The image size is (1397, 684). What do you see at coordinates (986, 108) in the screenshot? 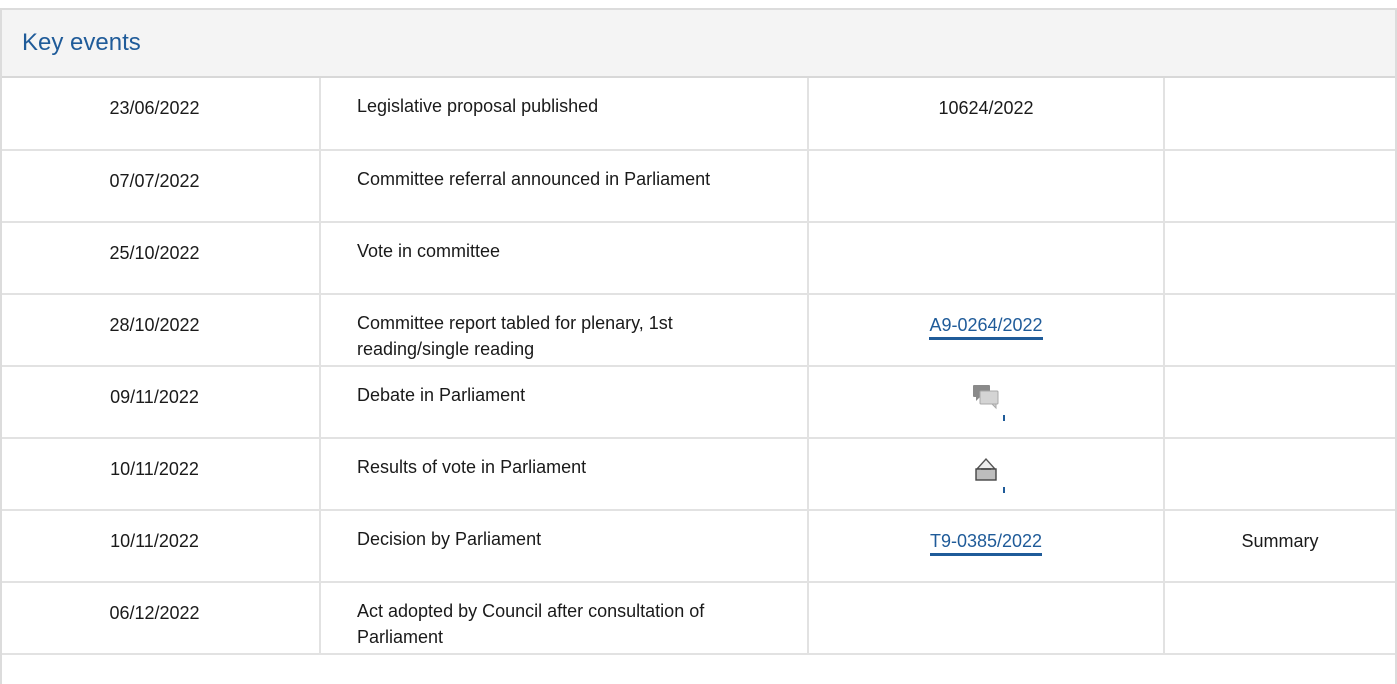
I see `document-reference: 10624/2022` at bounding box center [986, 108].